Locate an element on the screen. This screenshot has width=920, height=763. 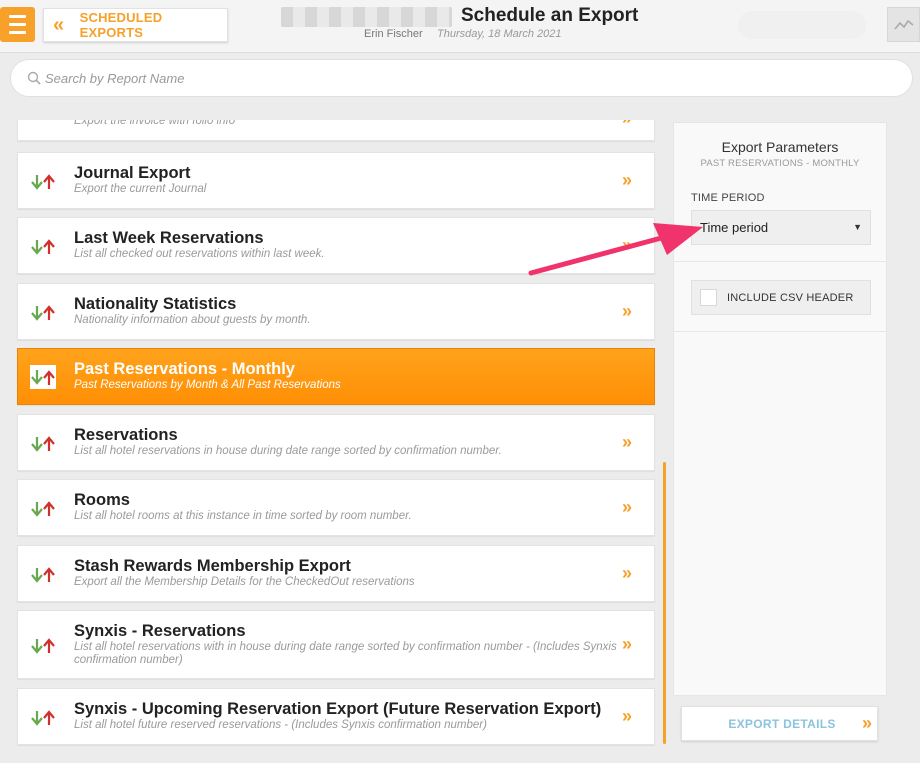
report-title: Last Week Reservations is located at coordinates (169, 238).